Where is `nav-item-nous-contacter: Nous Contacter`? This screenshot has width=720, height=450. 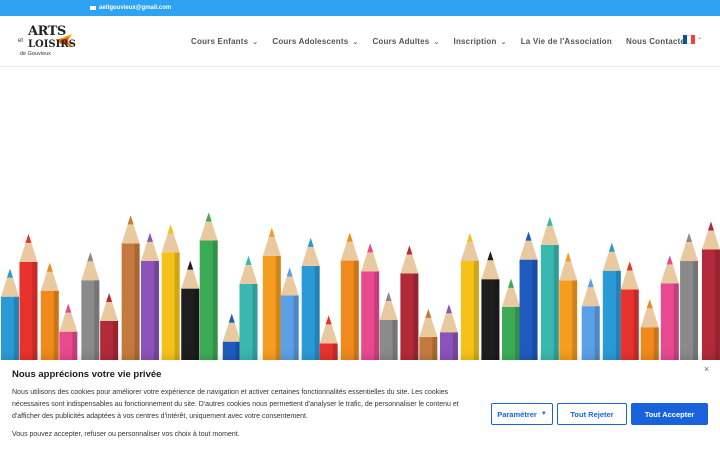 nav-item-nous-contacter: Nous Contacter is located at coordinates (657, 41).